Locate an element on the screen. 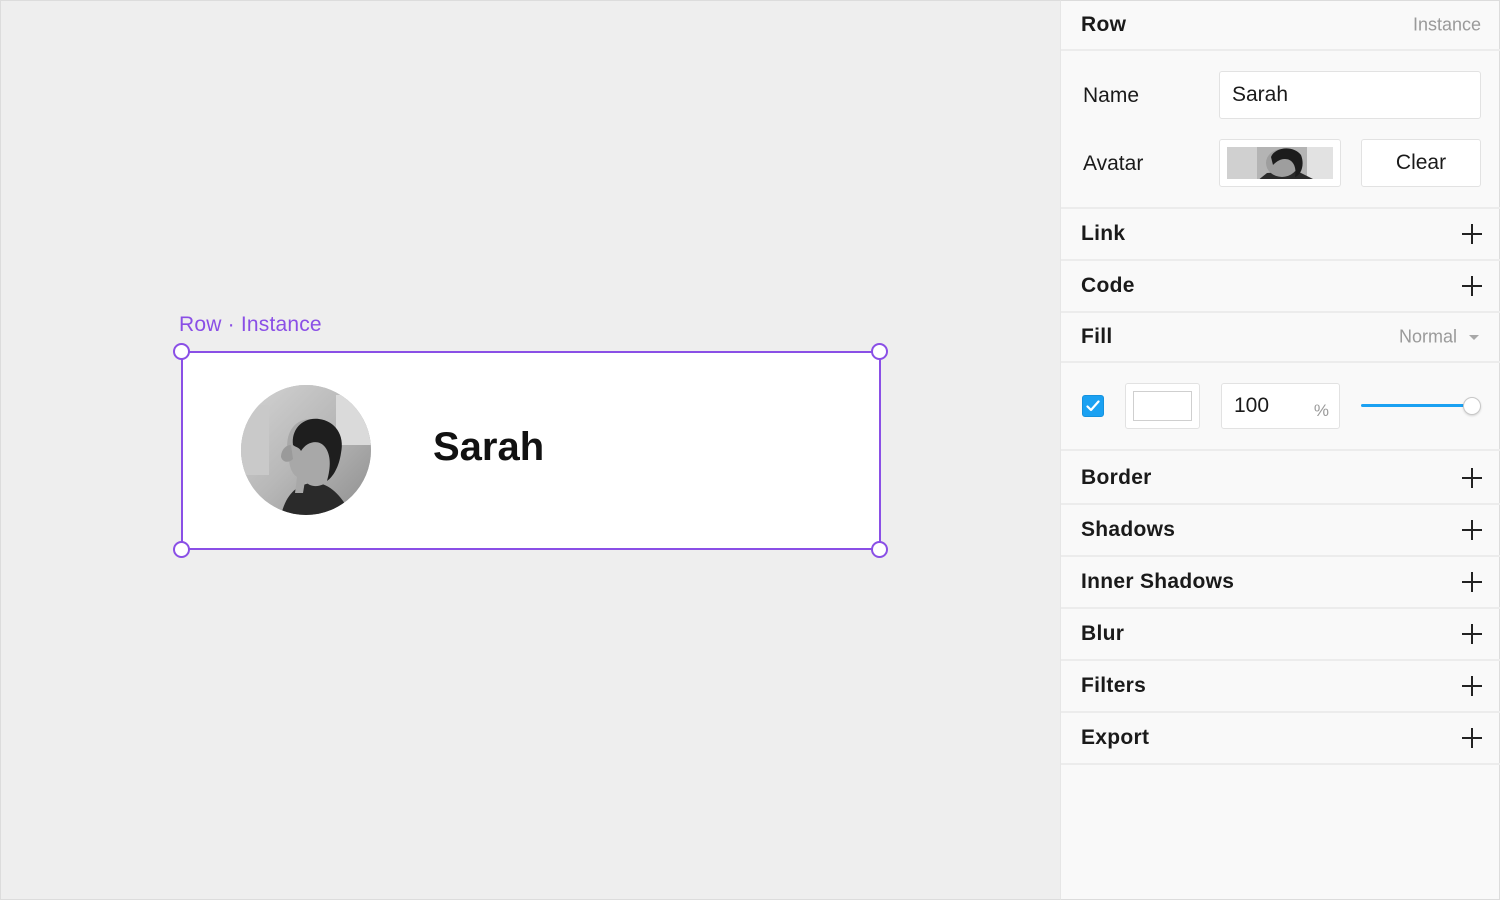 Image resolution: width=1500 pixels, height=900 pixels. fill-opacity-slider-knob is located at coordinates (1472, 406).